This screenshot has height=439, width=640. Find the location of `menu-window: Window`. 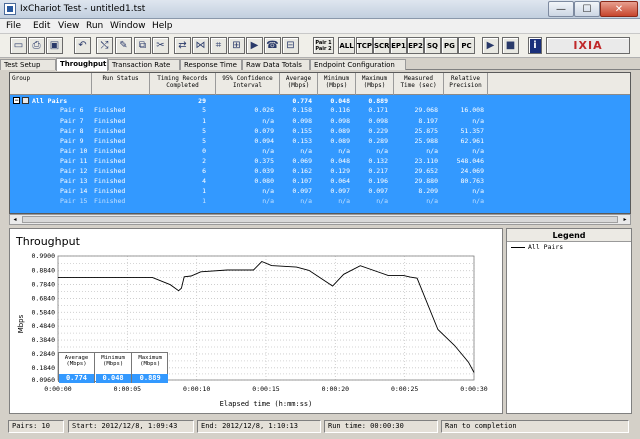

menu-window: Window is located at coordinates (128, 26).